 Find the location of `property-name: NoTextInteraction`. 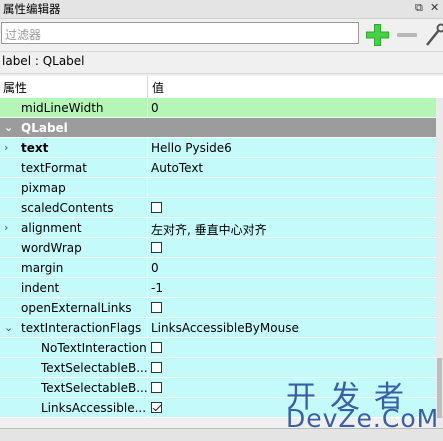

property-name: NoTextInteraction is located at coordinates (94, 348).